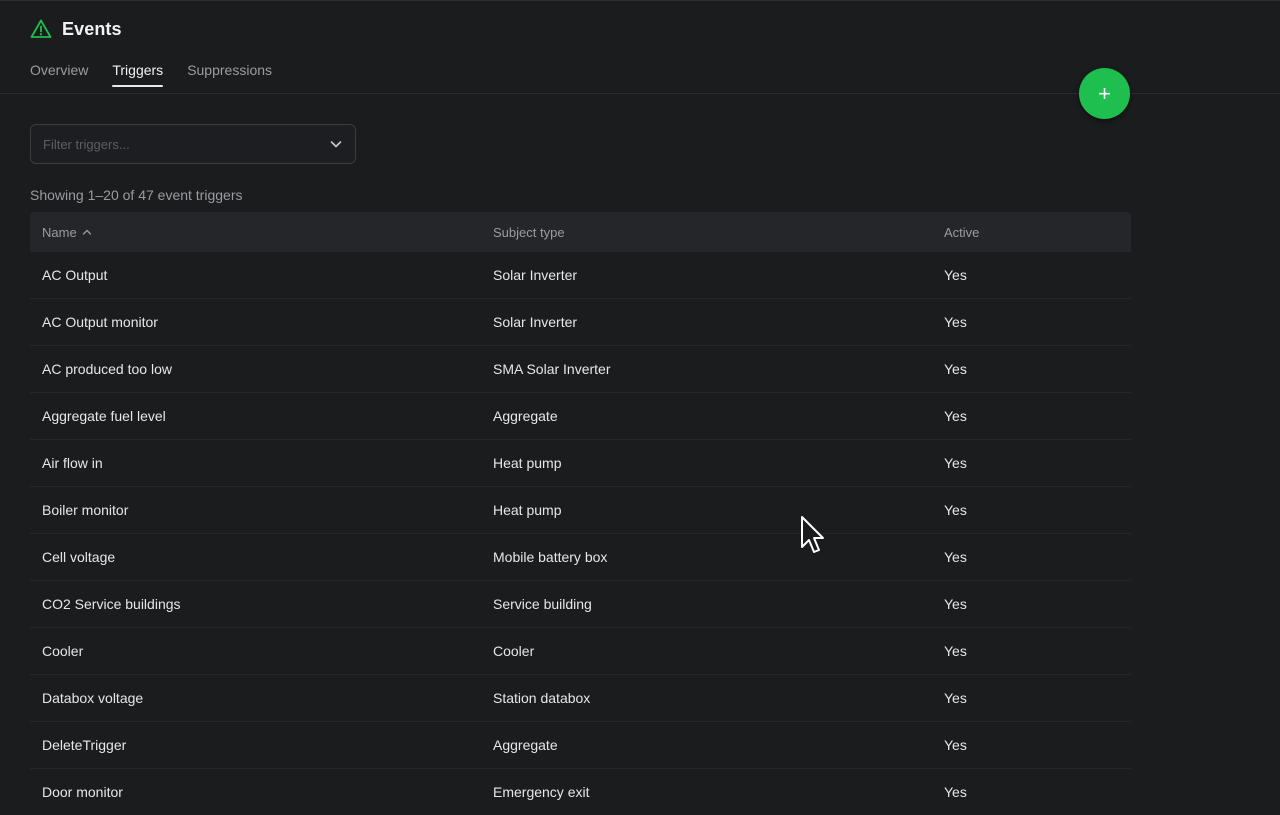  Describe the element at coordinates (186, 144) in the screenshot. I see `filter-triggers-input` at that location.